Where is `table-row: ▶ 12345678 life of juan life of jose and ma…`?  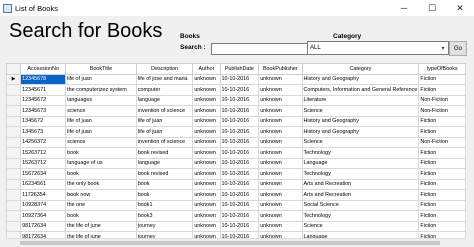 table-row: ▶ 12345678 life of juan life of jose and ma… is located at coordinates (236, 79).